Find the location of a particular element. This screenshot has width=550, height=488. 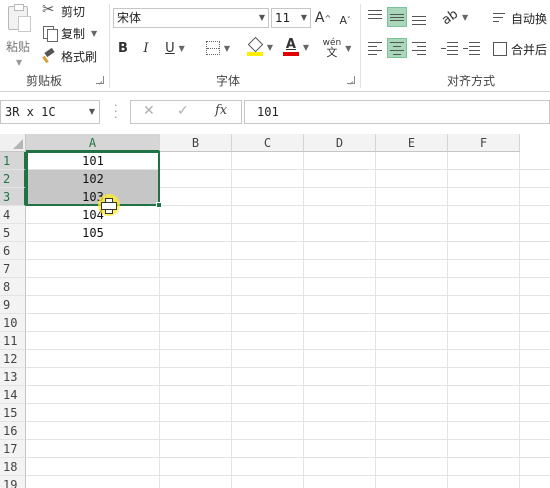

column-header-a: A is located at coordinates (93, 143).